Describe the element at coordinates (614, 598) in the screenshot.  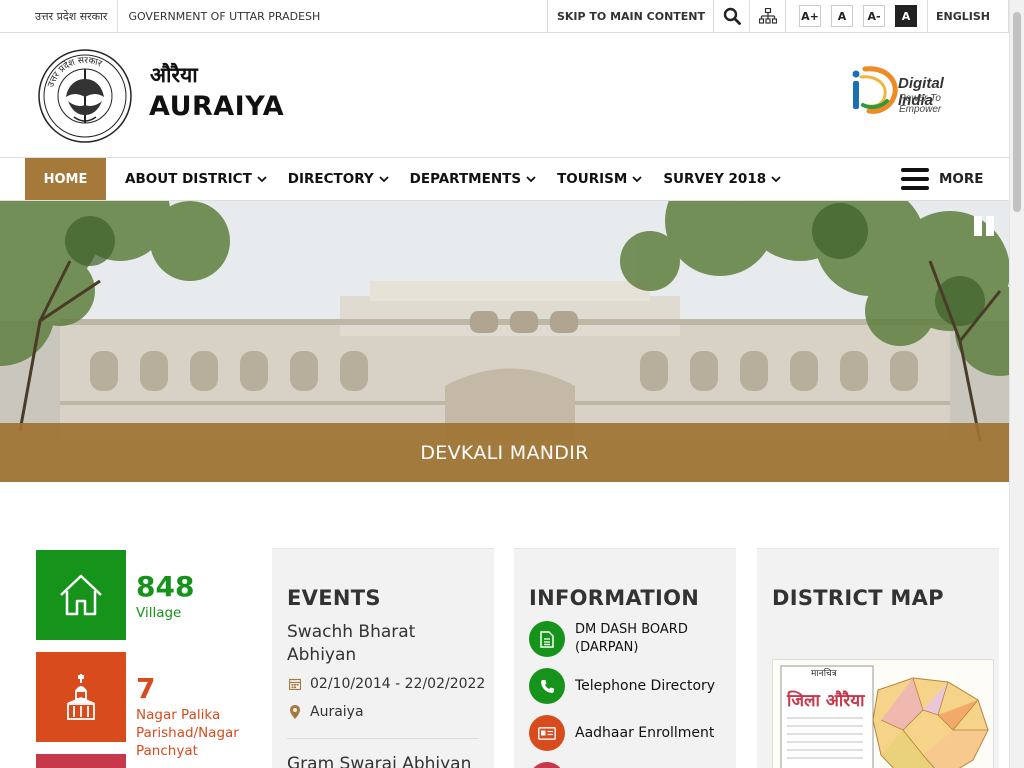
I see `information-heading: INFORMATION` at that location.